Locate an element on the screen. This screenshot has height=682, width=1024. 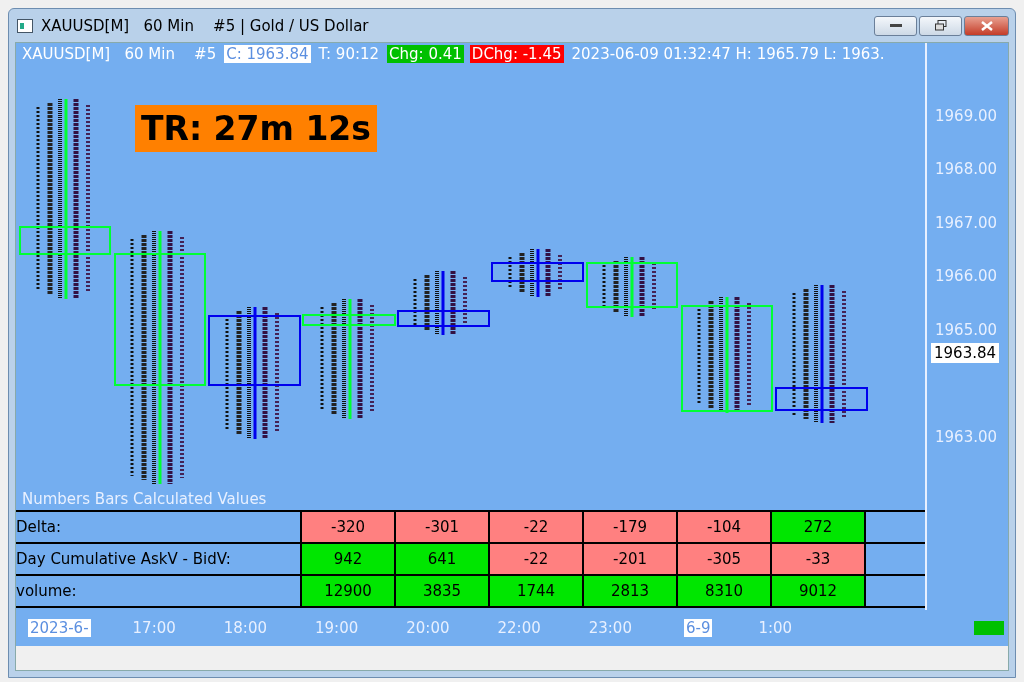
quote-info-text: XAUUSD[M] 60 Min #5 is located at coordinates (119, 54).